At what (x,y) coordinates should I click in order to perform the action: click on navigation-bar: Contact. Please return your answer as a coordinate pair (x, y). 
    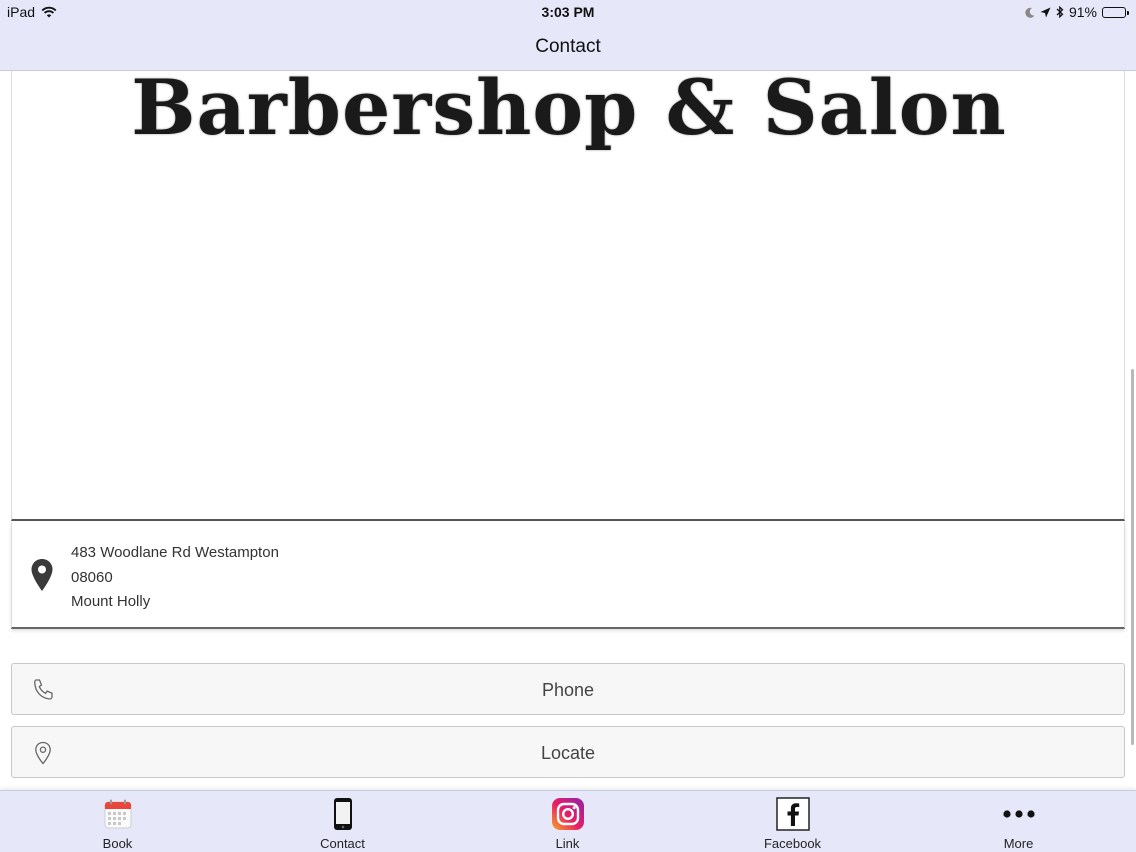
    Looking at the image, I should click on (568, 47).